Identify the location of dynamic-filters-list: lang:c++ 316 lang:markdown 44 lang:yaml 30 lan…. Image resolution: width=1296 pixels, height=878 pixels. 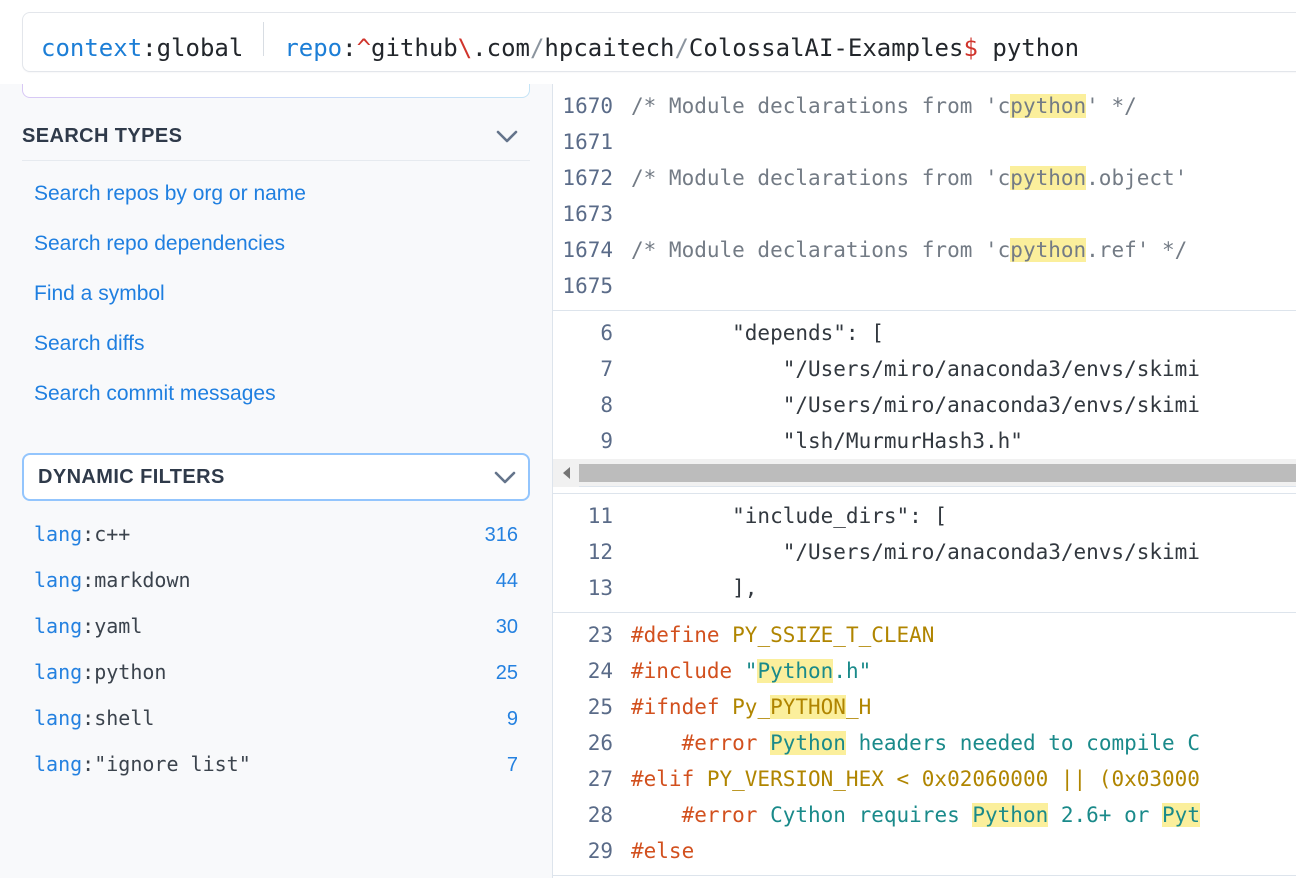
(276, 644).